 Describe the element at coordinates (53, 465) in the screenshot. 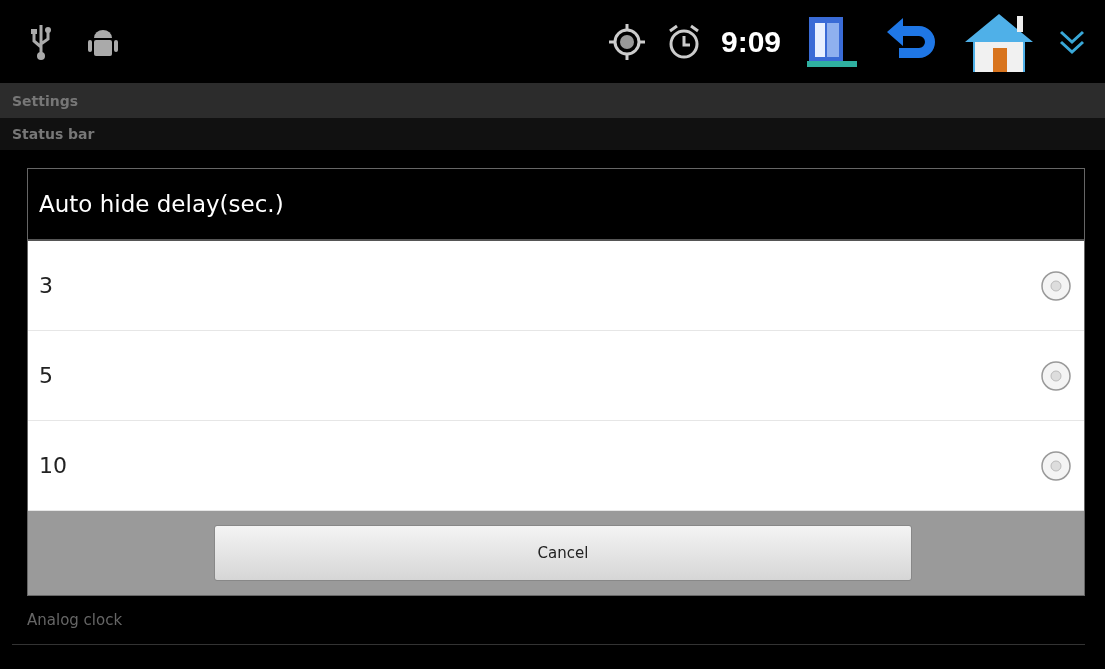

I see `option-label: 10` at that location.